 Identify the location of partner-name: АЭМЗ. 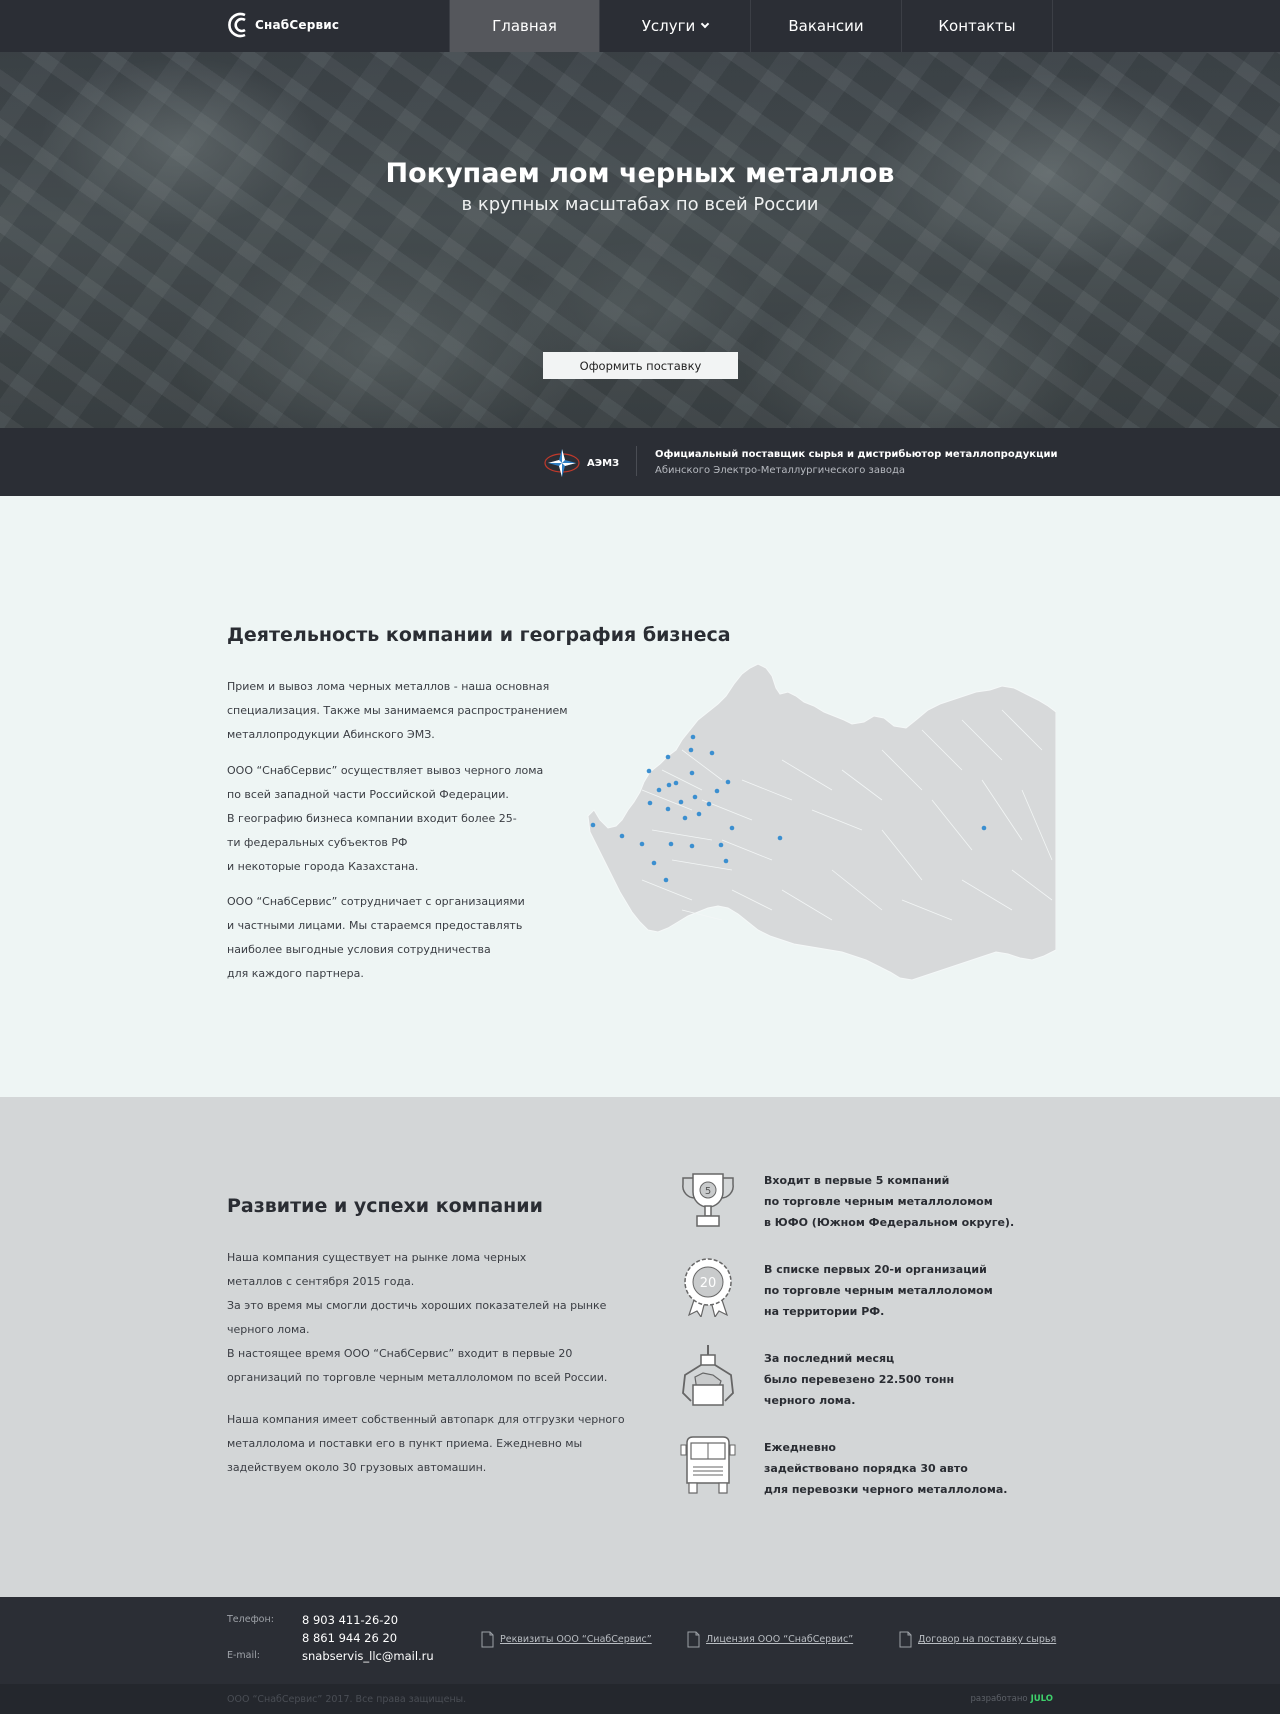
(603, 463).